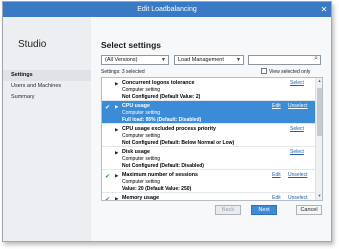  What do you see at coordinates (290, 72) in the screenshot?
I see `view-selected-only-label: View selected only` at bounding box center [290, 72].